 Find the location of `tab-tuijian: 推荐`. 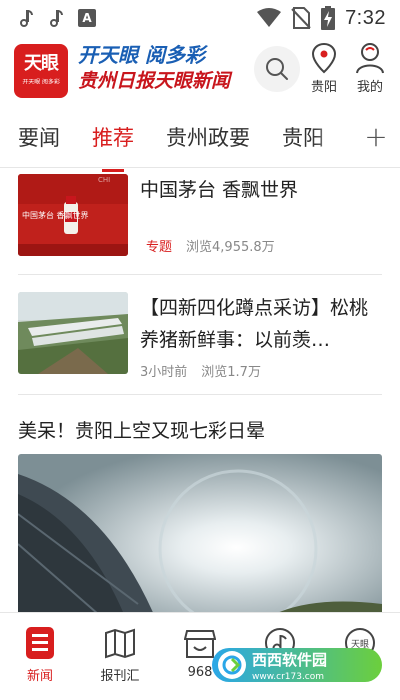

tab-tuijian: 推荐 is located at coordinates (113, 137).